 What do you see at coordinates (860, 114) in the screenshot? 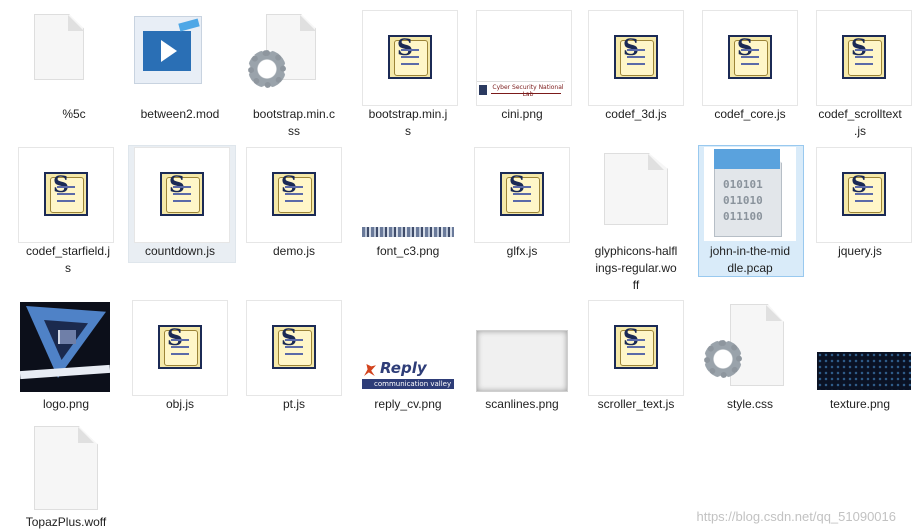
I see `file-name-line: codef_scrolltext` at bounding box center [860, 114].